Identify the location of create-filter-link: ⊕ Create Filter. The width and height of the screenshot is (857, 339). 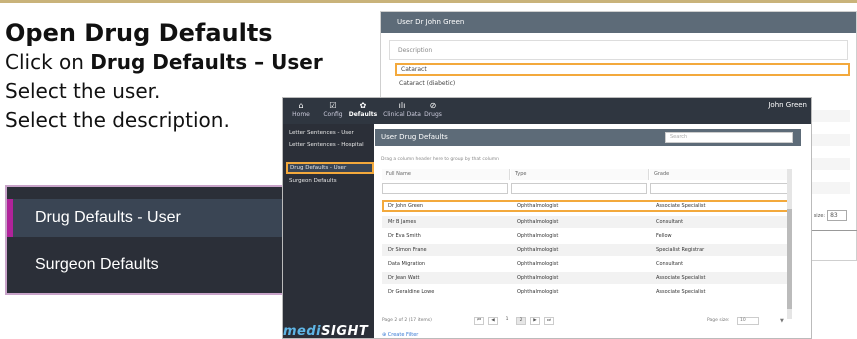
(400, 335).